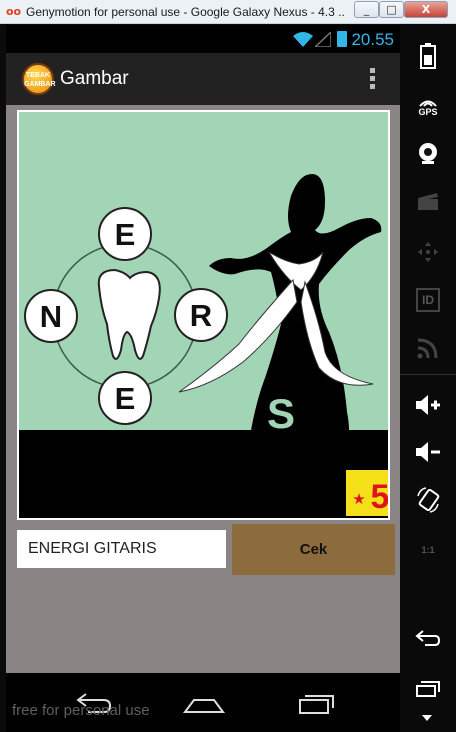 The image size is (456, 732). I want to click on gps-icon: GPS, so click(428, 107).